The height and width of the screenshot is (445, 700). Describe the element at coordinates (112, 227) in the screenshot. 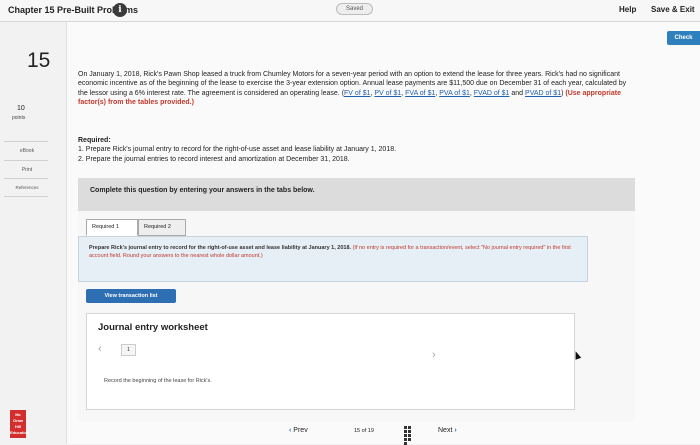

I see `tab-required-1: Required 1` at that location.